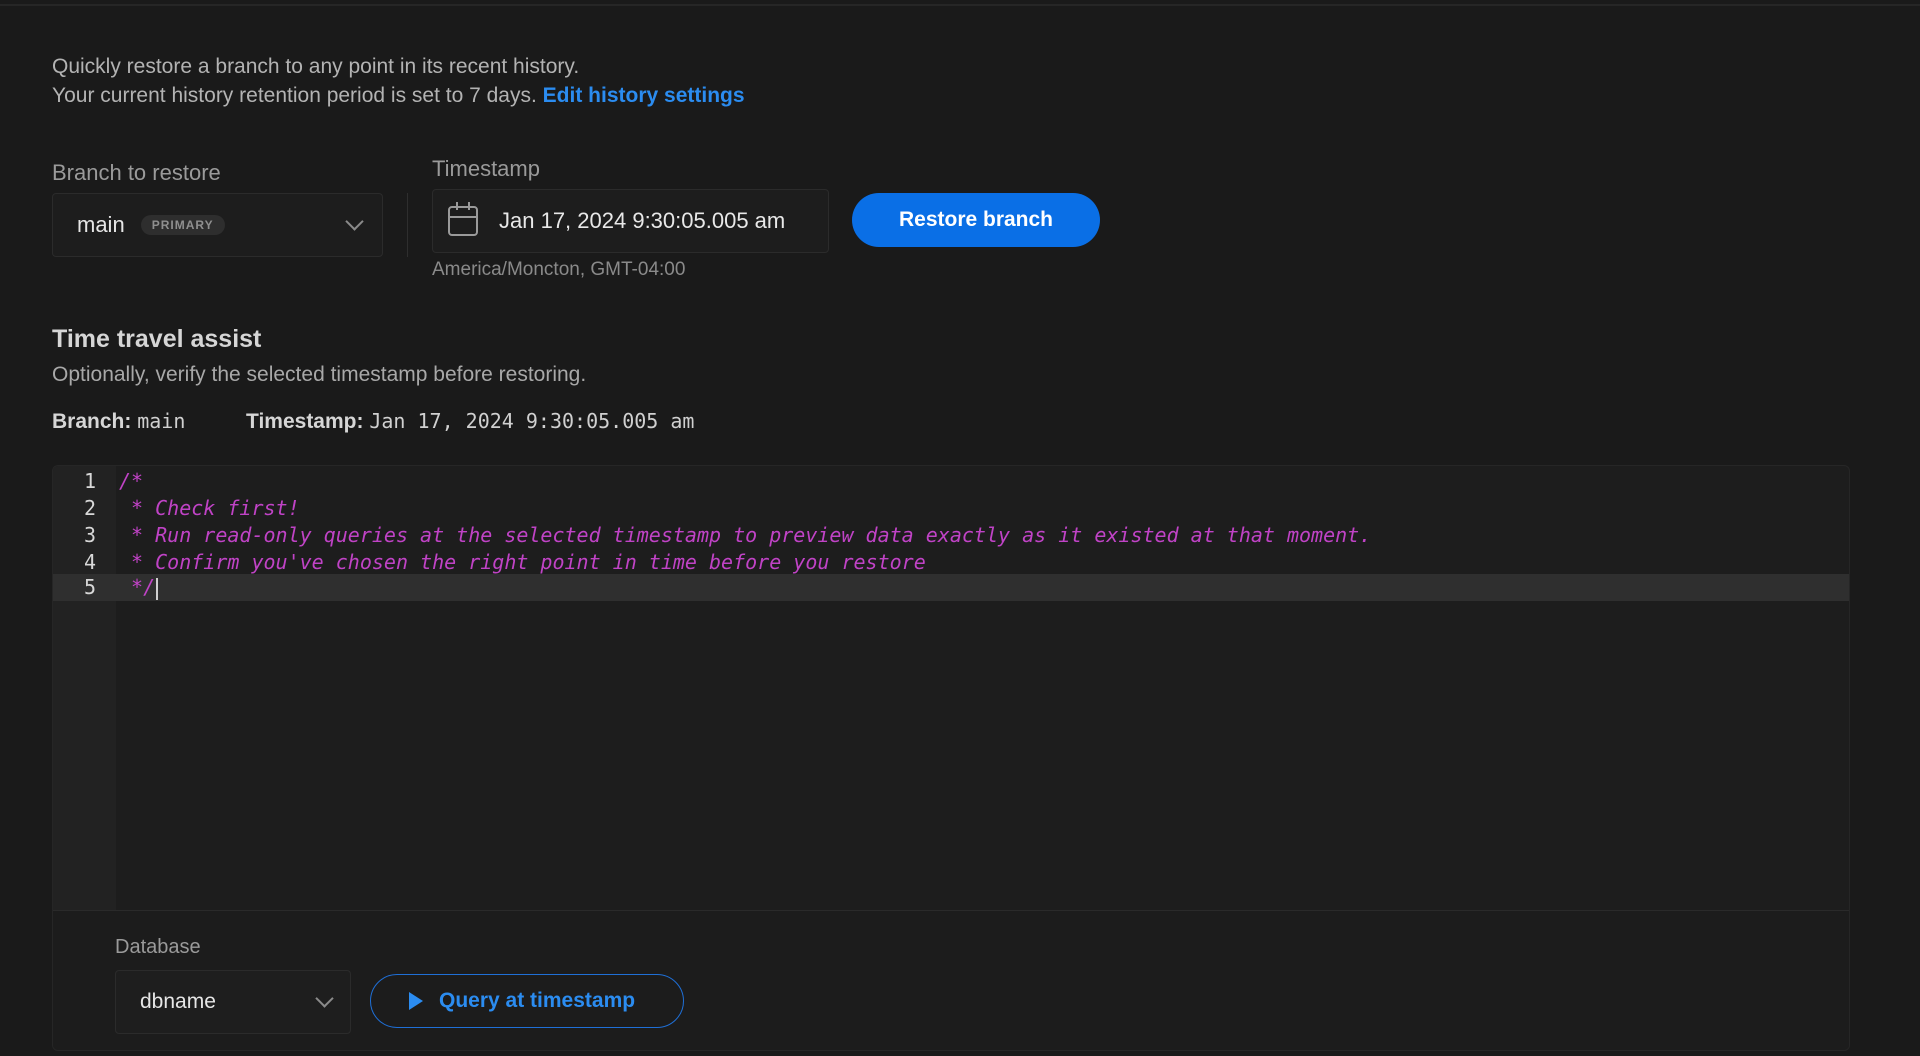 The width and height of the screenshot is (1920, 1056). What do you see at coordinates (416, 1001) in the screenshot?
I see `play-icon` at bounding box center [416, 1001].